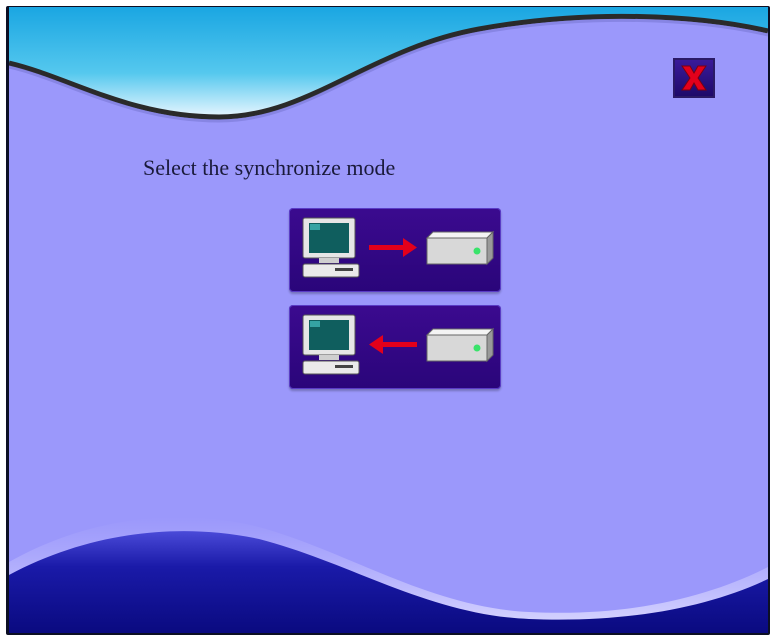 This screenshot has height=637, width=774. I want to click on arrow-left-icon, so click(393, 344).